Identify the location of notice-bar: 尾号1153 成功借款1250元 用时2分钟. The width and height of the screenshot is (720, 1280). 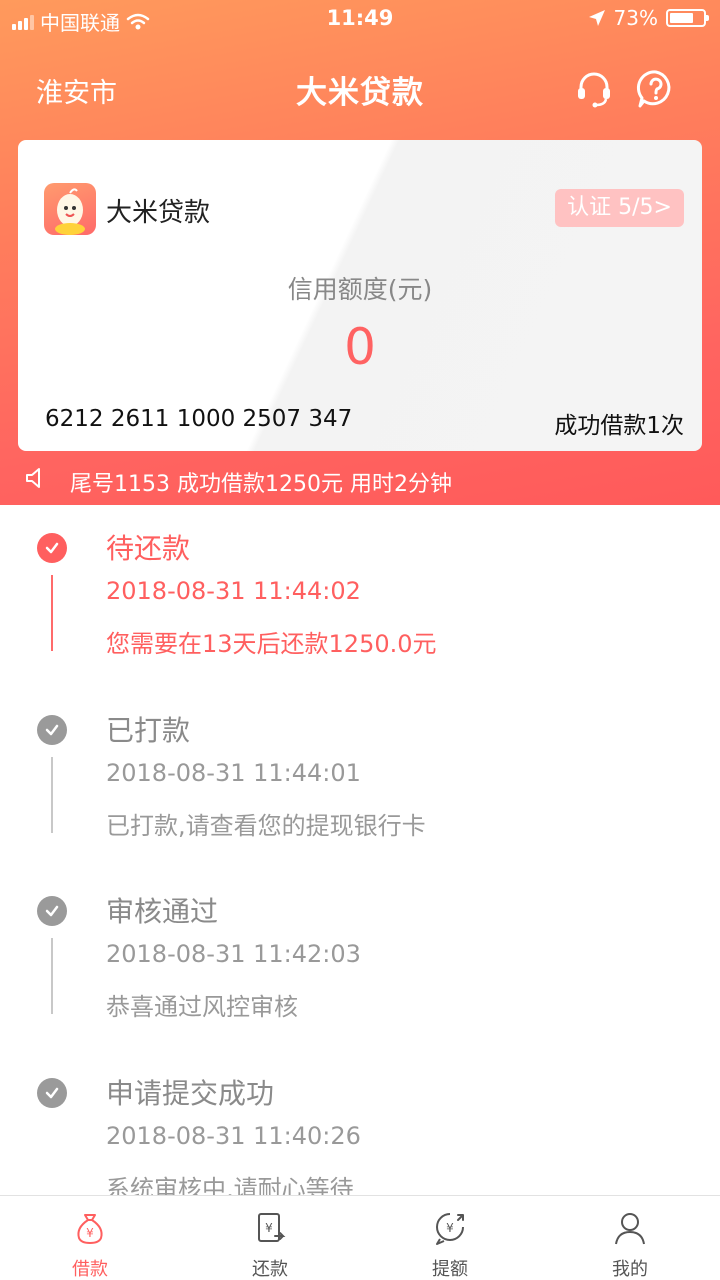
(360, 480).